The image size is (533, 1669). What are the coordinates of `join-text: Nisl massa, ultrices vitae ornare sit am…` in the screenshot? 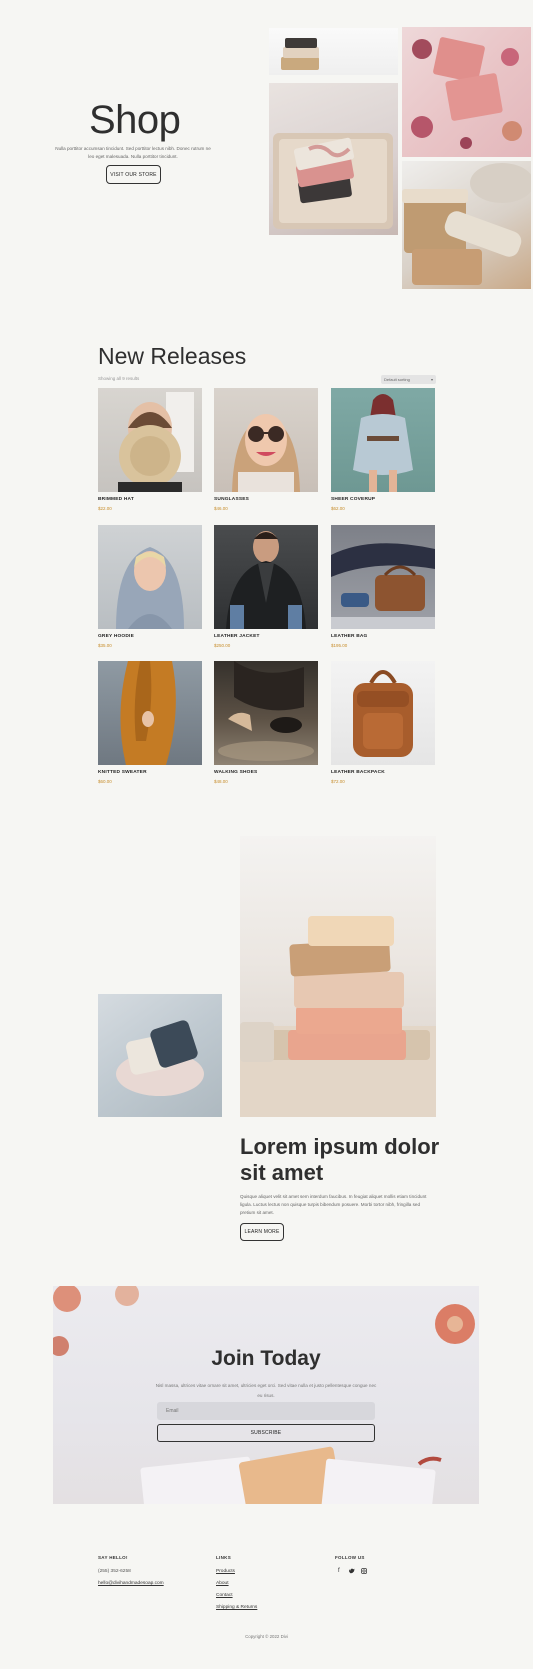 It's located at (266, 1390).